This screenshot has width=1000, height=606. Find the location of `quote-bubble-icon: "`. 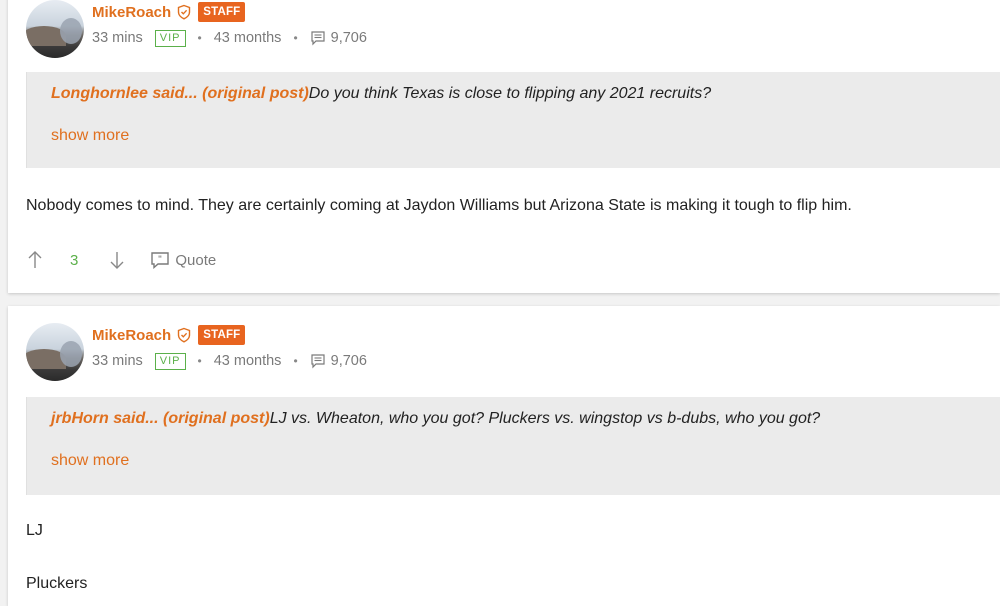

quote-bubble-icon: " is located at coordinates (160, 260).